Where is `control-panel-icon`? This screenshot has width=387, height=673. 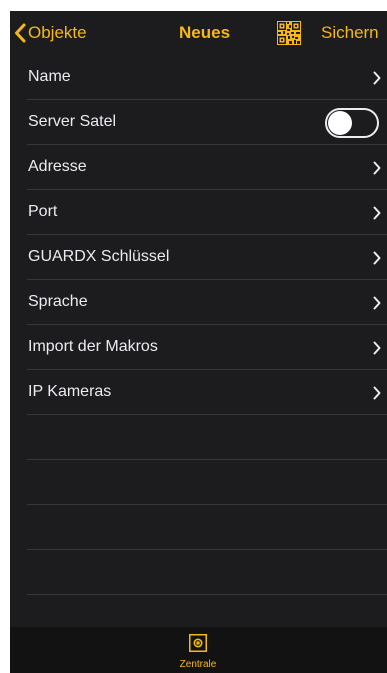 control-panel-icon is located at coordinates (198, 643).